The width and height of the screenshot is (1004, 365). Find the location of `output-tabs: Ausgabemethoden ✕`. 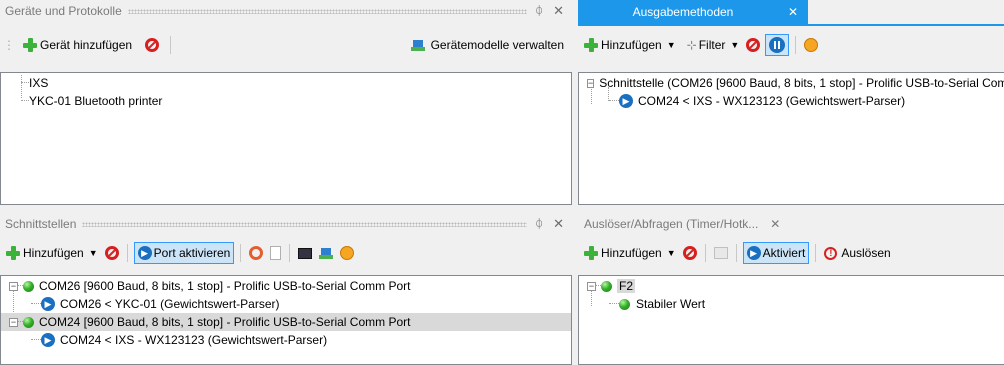

output-tabs: Ausgabemethoden ✕ is located at coordinates (791, 12).